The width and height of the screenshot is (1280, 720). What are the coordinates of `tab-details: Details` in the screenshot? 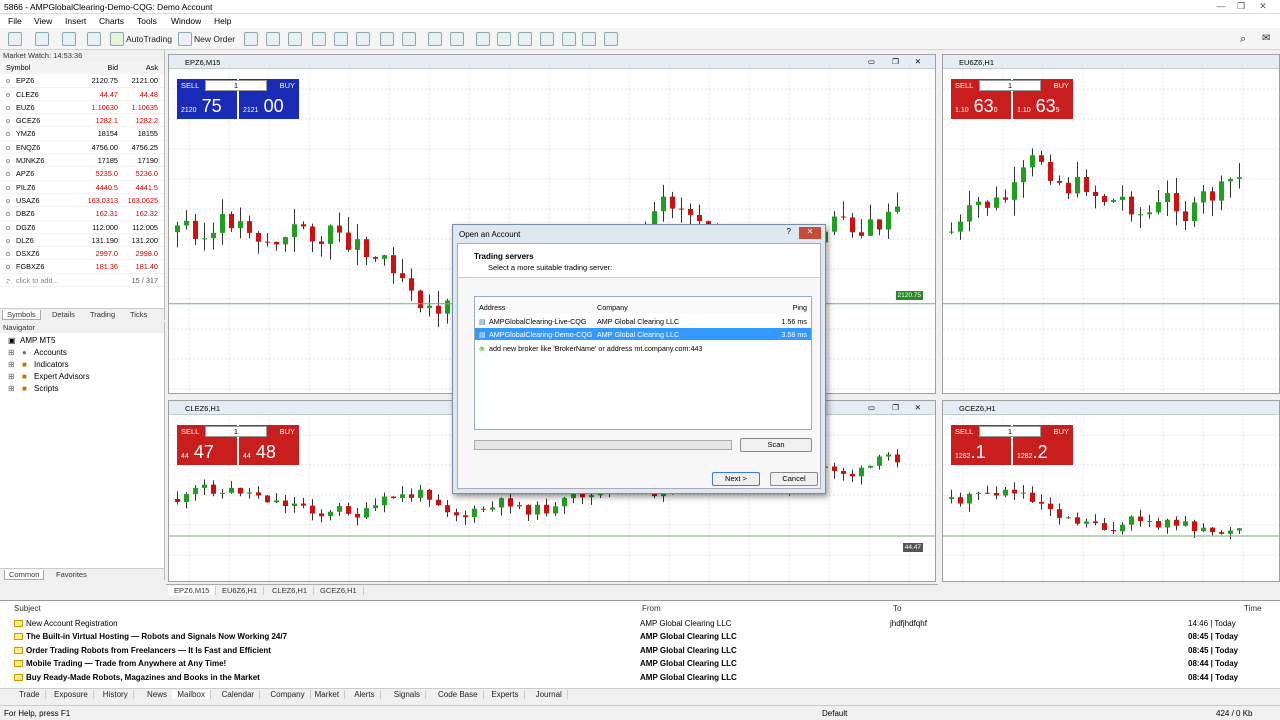 It's located at (63, 314).